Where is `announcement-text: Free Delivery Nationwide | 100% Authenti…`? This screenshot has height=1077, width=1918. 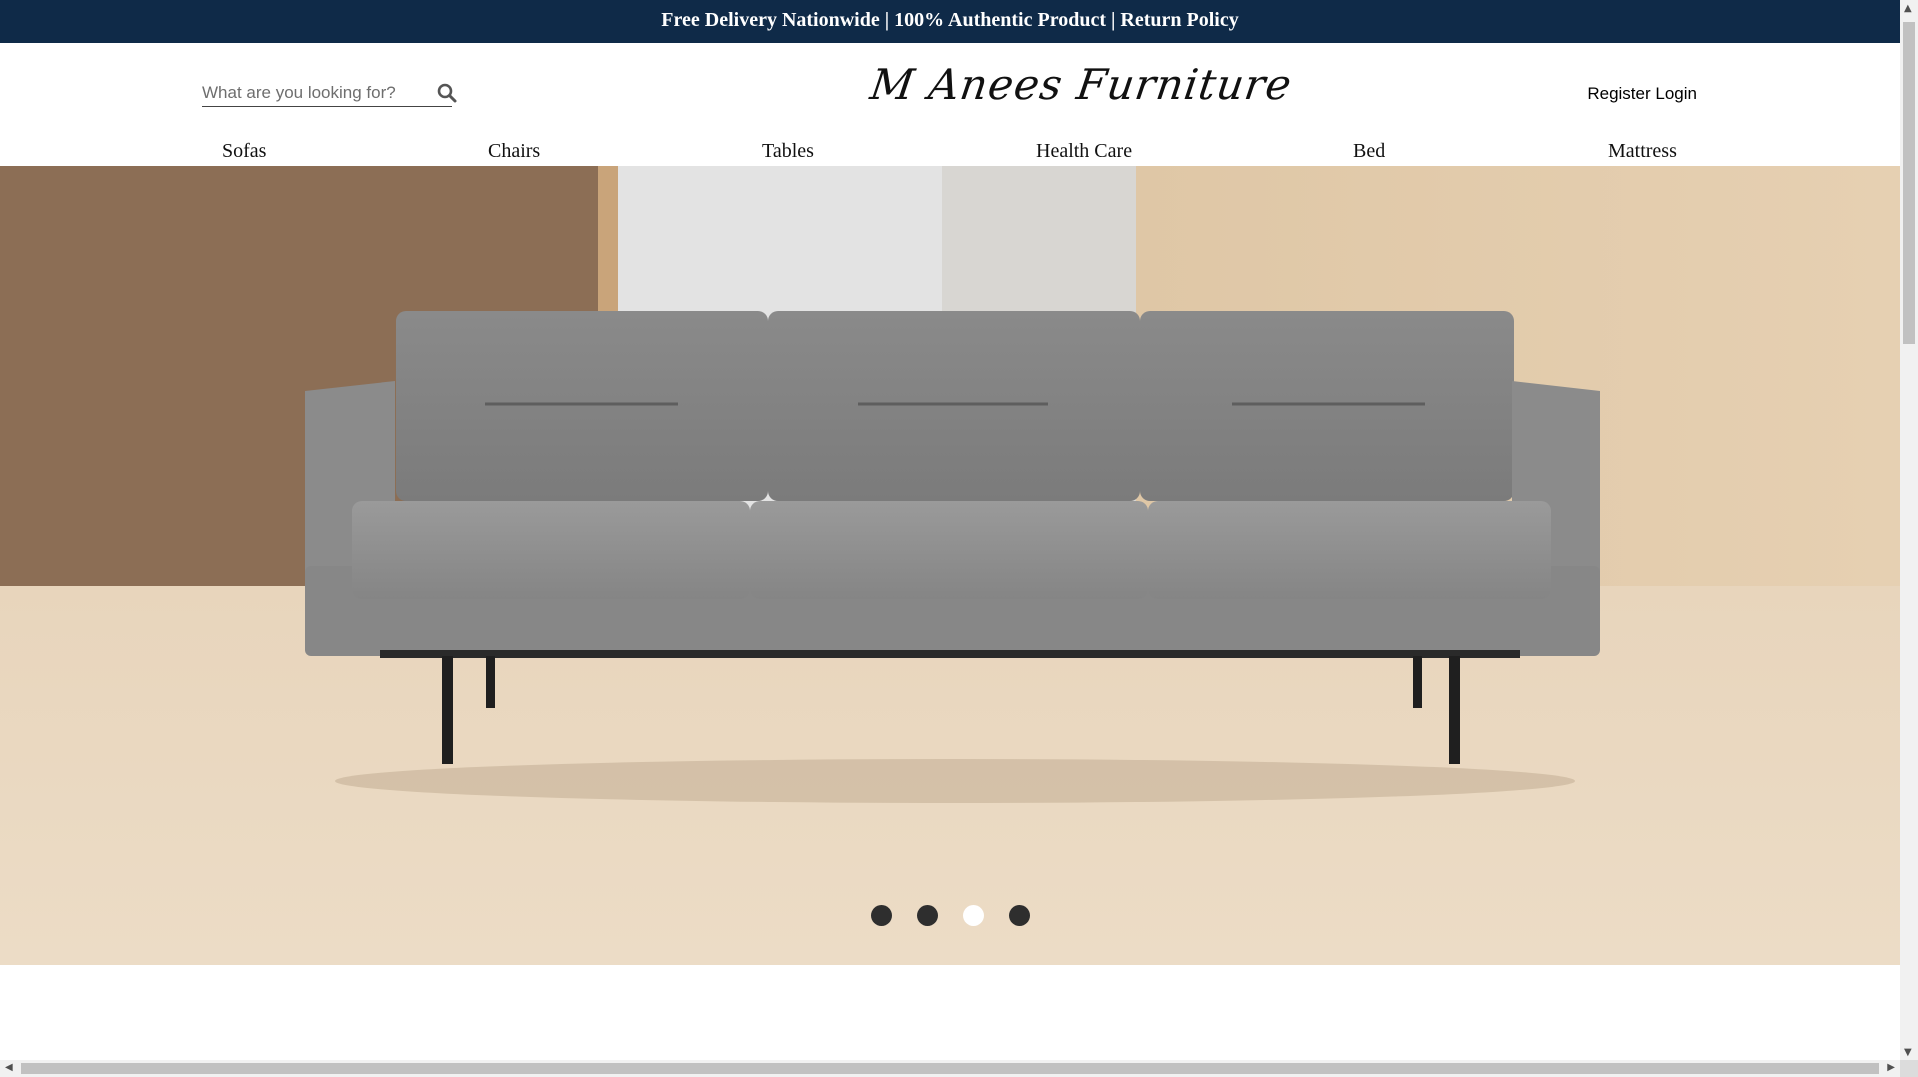
announcement-text: Free Delivery Nationwide | 100% Authenti… is located at coordinates (950, 20).